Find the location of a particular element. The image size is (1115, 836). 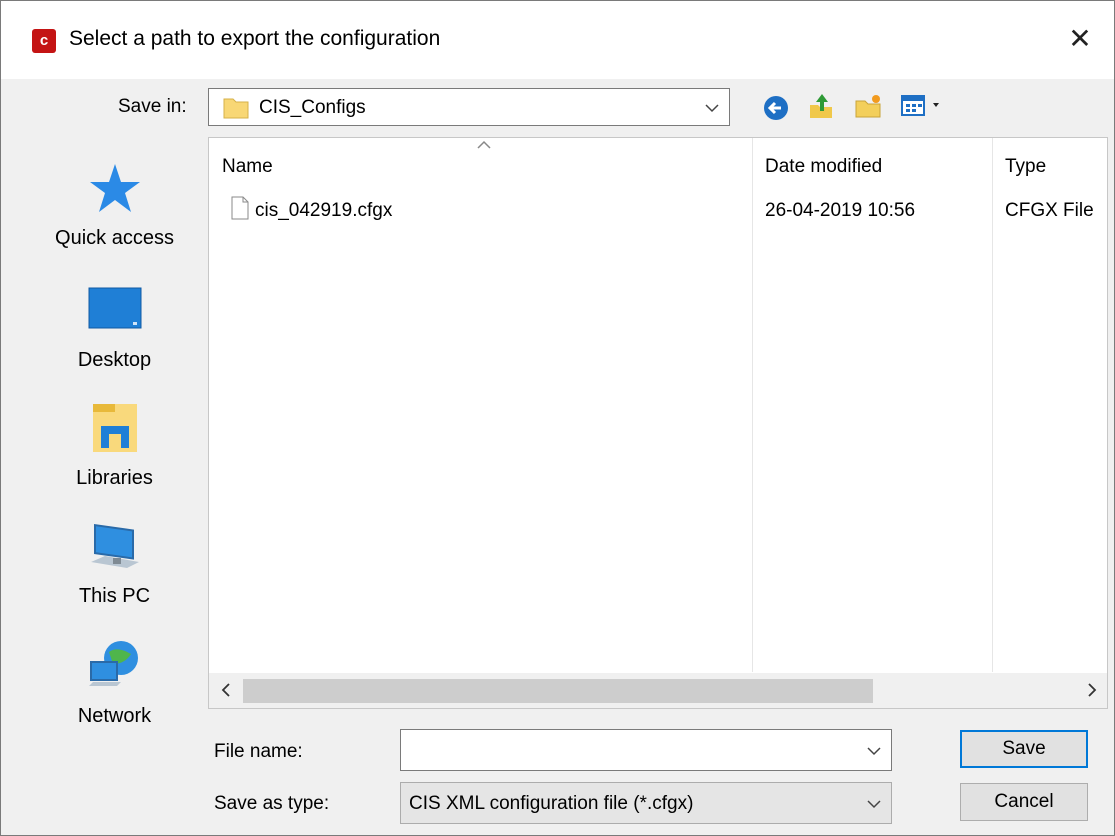

file-name-cell: cis_042919.cfgx is located at coordinates (324, 210).